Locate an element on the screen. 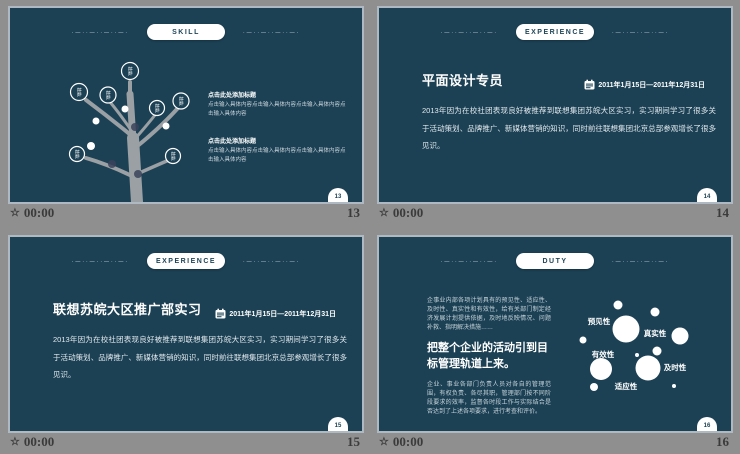 The image size is (740, 454). slide-number-badge: 16 is located at coordinates (707, 424).